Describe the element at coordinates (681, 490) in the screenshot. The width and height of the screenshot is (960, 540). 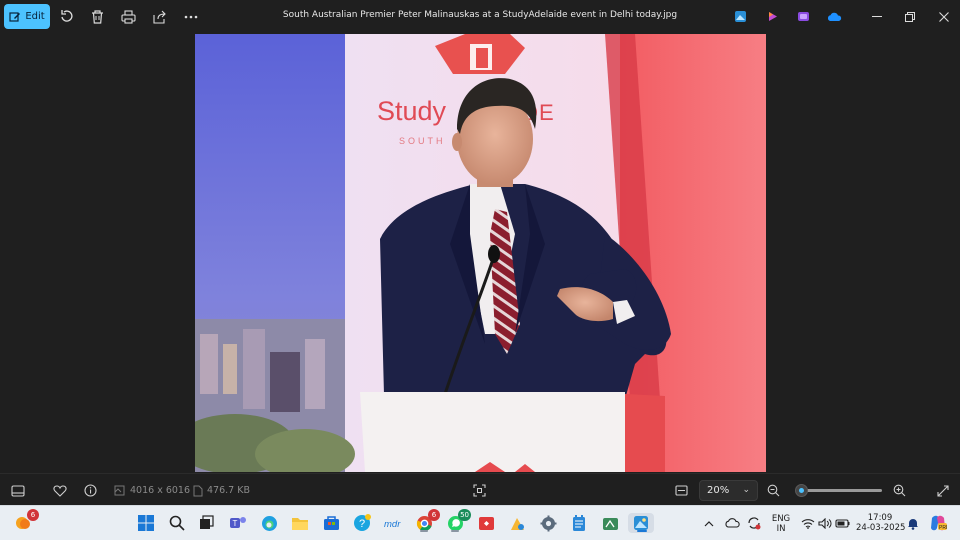
I see `actual-size-icon` at that location.